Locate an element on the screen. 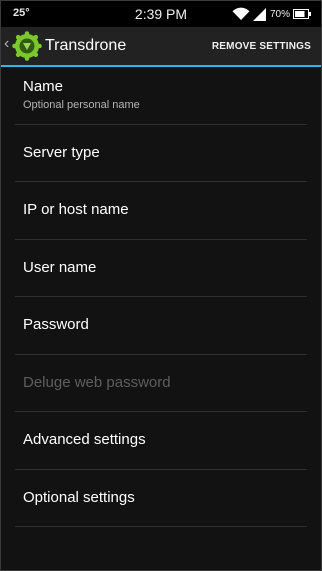 The width and height of the screenshot is (322, 571). setting-label: Name is located at coordinates (43, 86).